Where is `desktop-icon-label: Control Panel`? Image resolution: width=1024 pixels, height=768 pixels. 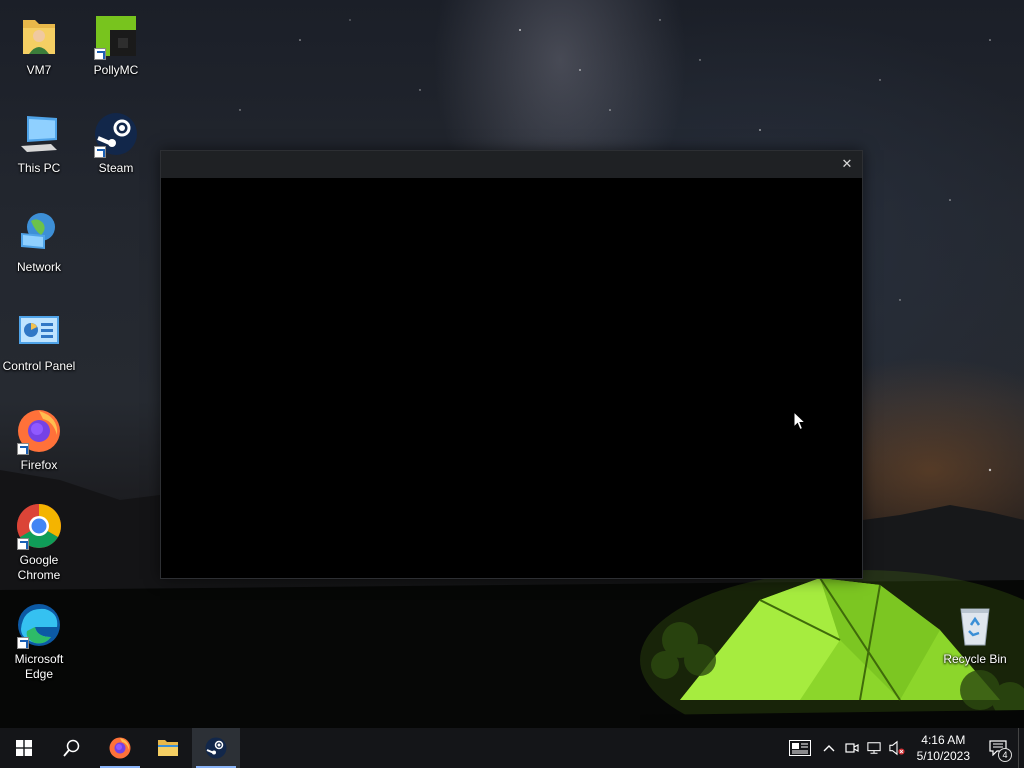 desktop-icon-label: Control Panel is located at coordinates (39, 366).